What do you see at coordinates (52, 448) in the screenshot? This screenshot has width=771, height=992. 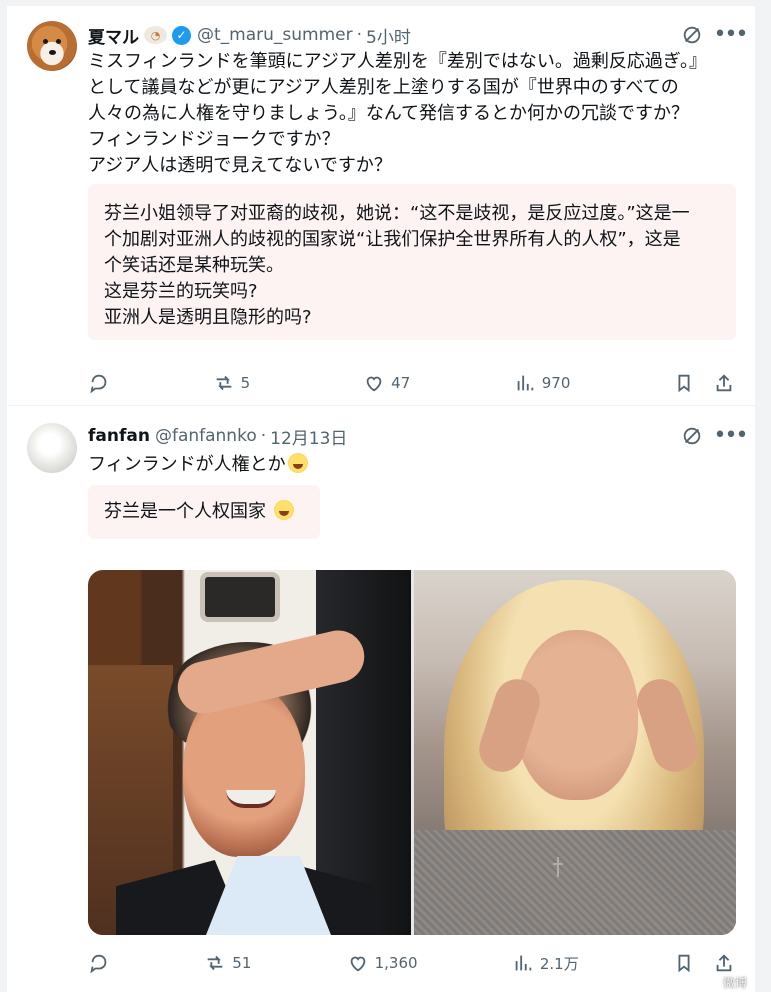 I see `avatar-fanfan` at bounding box center [52, 448].